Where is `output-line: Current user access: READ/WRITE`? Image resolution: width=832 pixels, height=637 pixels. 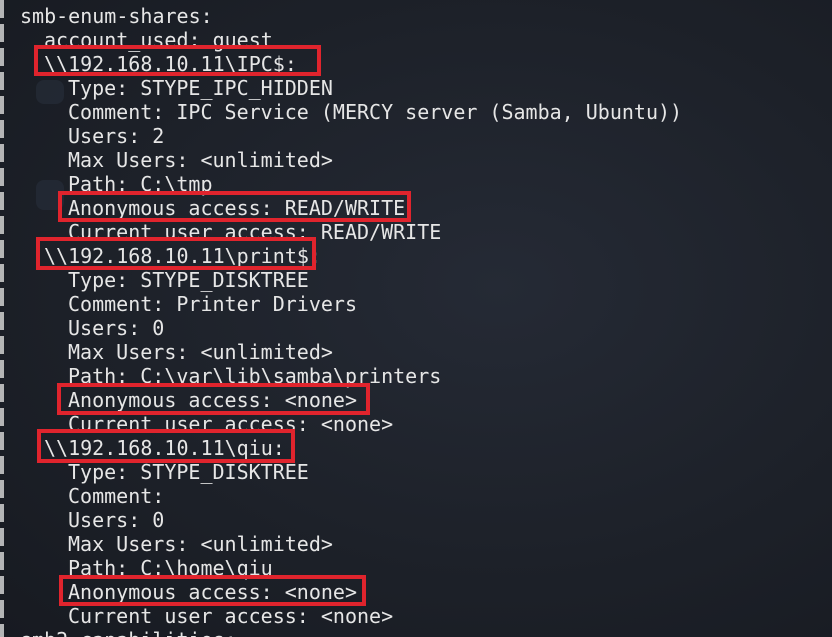 output-line: Current user access: READ/WRITE is located at coordinates (255, 232).